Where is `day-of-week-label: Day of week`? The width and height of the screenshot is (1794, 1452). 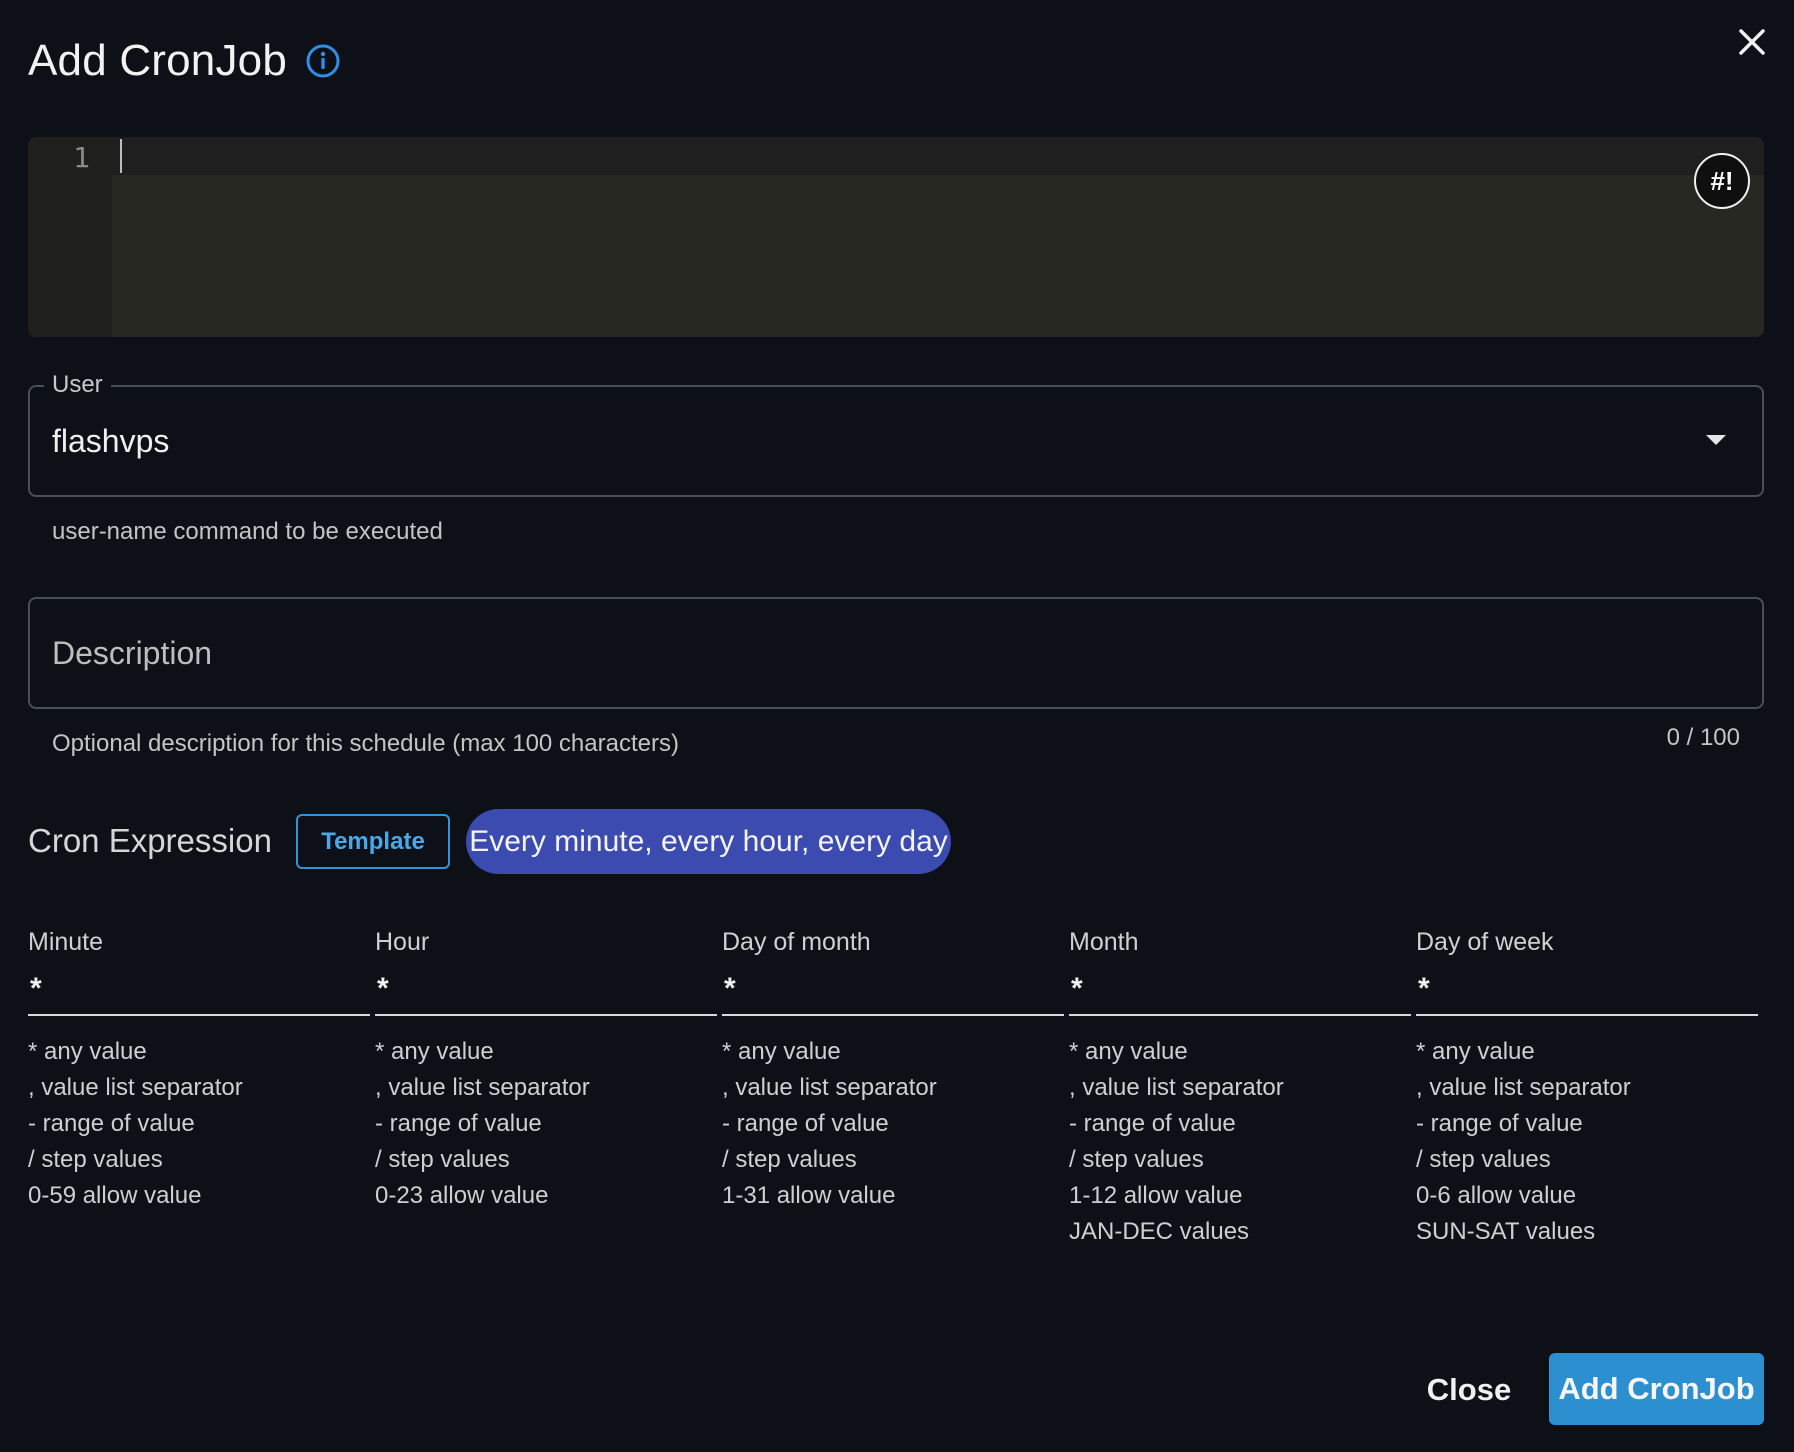
day-of-week-label: Day of week is located at coordinates (1587, 944).